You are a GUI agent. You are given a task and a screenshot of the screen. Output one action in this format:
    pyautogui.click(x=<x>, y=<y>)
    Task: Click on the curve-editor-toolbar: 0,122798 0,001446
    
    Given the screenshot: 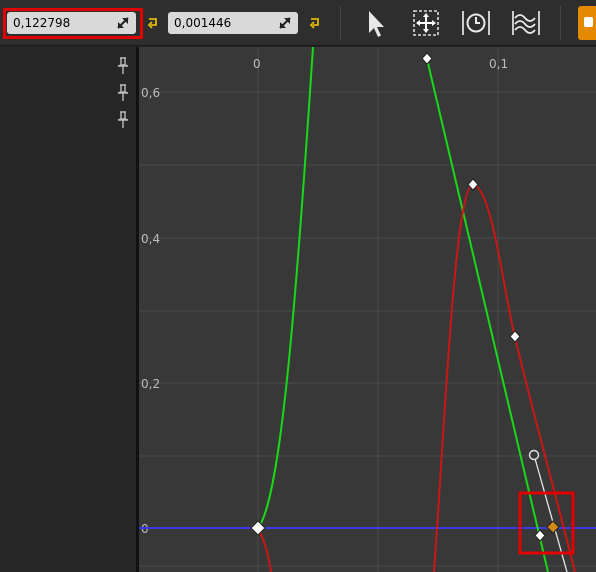 What is the action you would take?
    pyautogui.click(x=298, y=23)
    